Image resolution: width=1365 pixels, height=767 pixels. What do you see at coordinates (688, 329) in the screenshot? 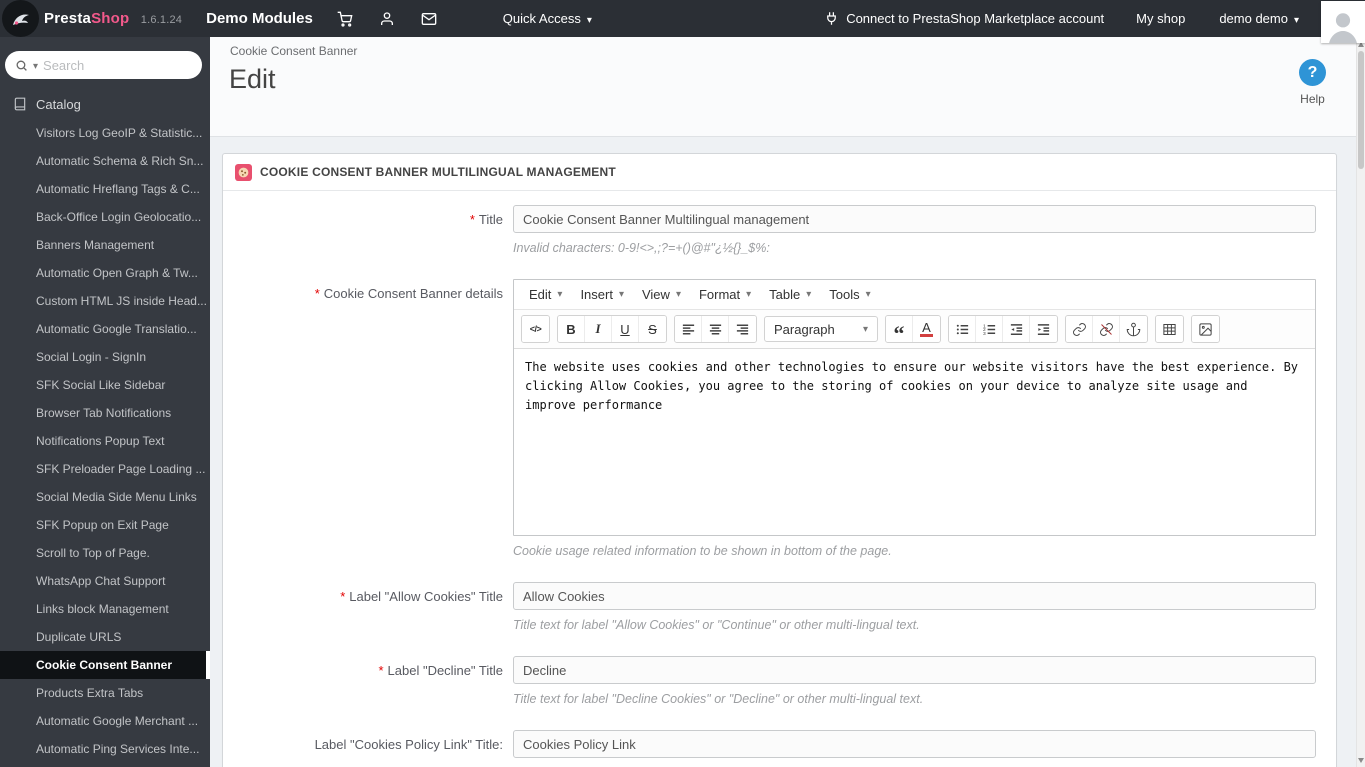
I see `align-left-icon` at bounding box center [688, 329].